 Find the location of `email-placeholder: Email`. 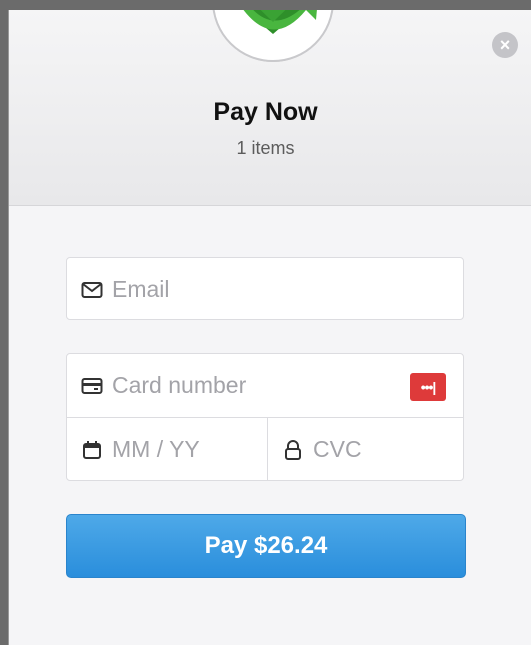

email-placeholder: Email is located at coordinates (141, 289).